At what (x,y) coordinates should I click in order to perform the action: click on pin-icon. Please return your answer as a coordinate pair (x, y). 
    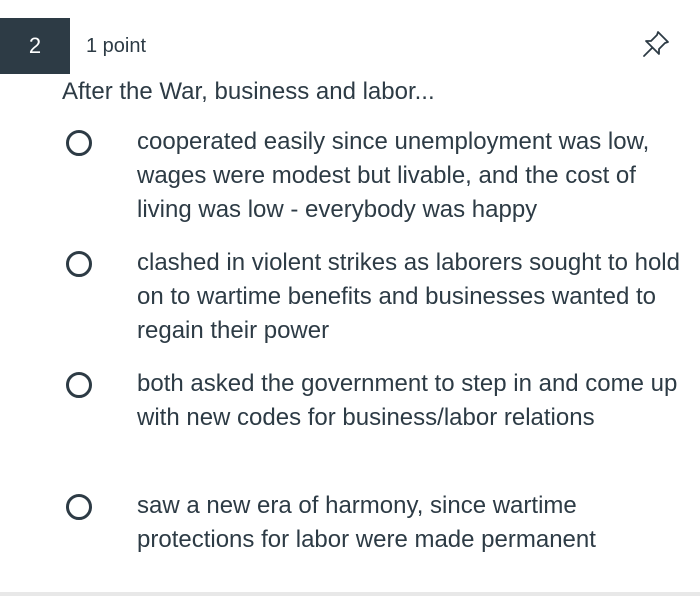
    Looking at the image, I should click on (656, 44).